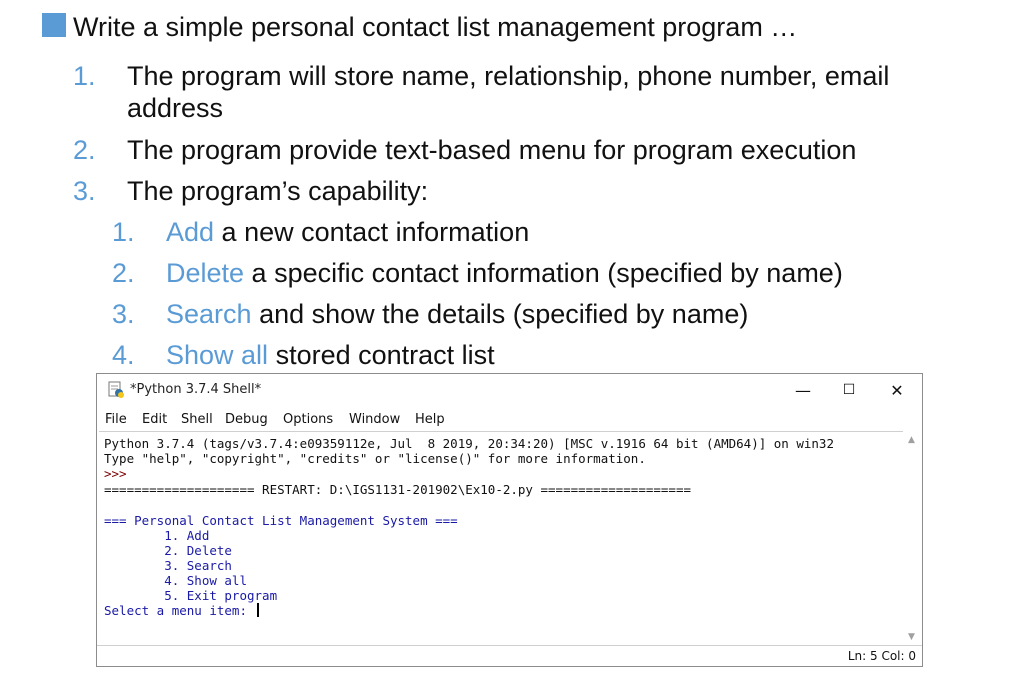 This screenshot has height=683, width=1024. I want to click on capability-number: 3., so click(123, 314).